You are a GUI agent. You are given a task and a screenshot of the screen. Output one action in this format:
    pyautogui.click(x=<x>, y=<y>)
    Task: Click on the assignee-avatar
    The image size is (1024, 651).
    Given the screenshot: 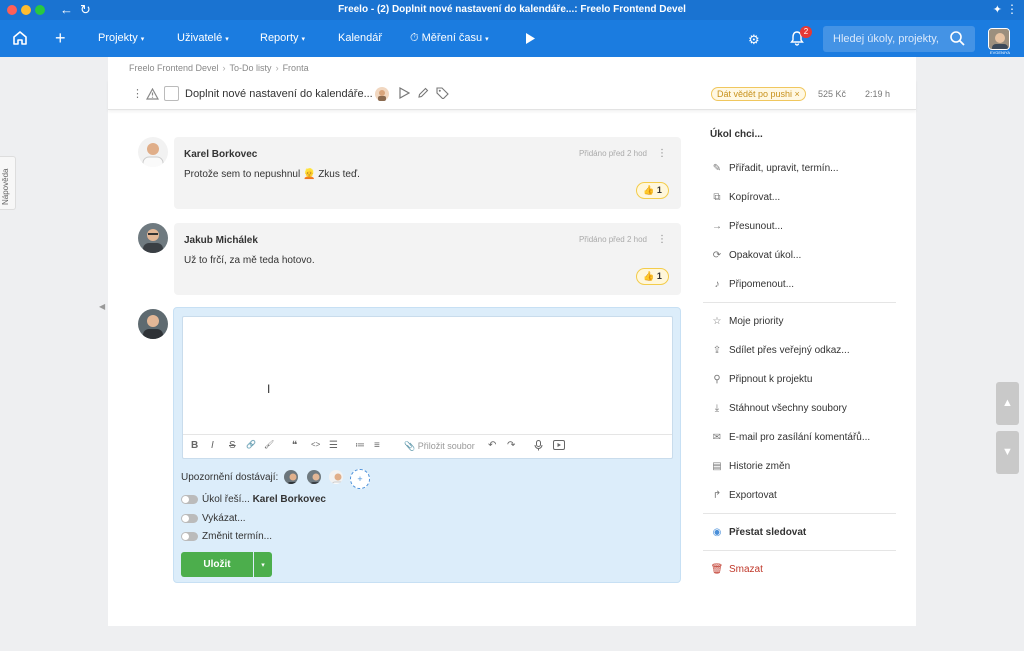 What is the action you would take?
    pyautogui.click(x=382, y=94)
    